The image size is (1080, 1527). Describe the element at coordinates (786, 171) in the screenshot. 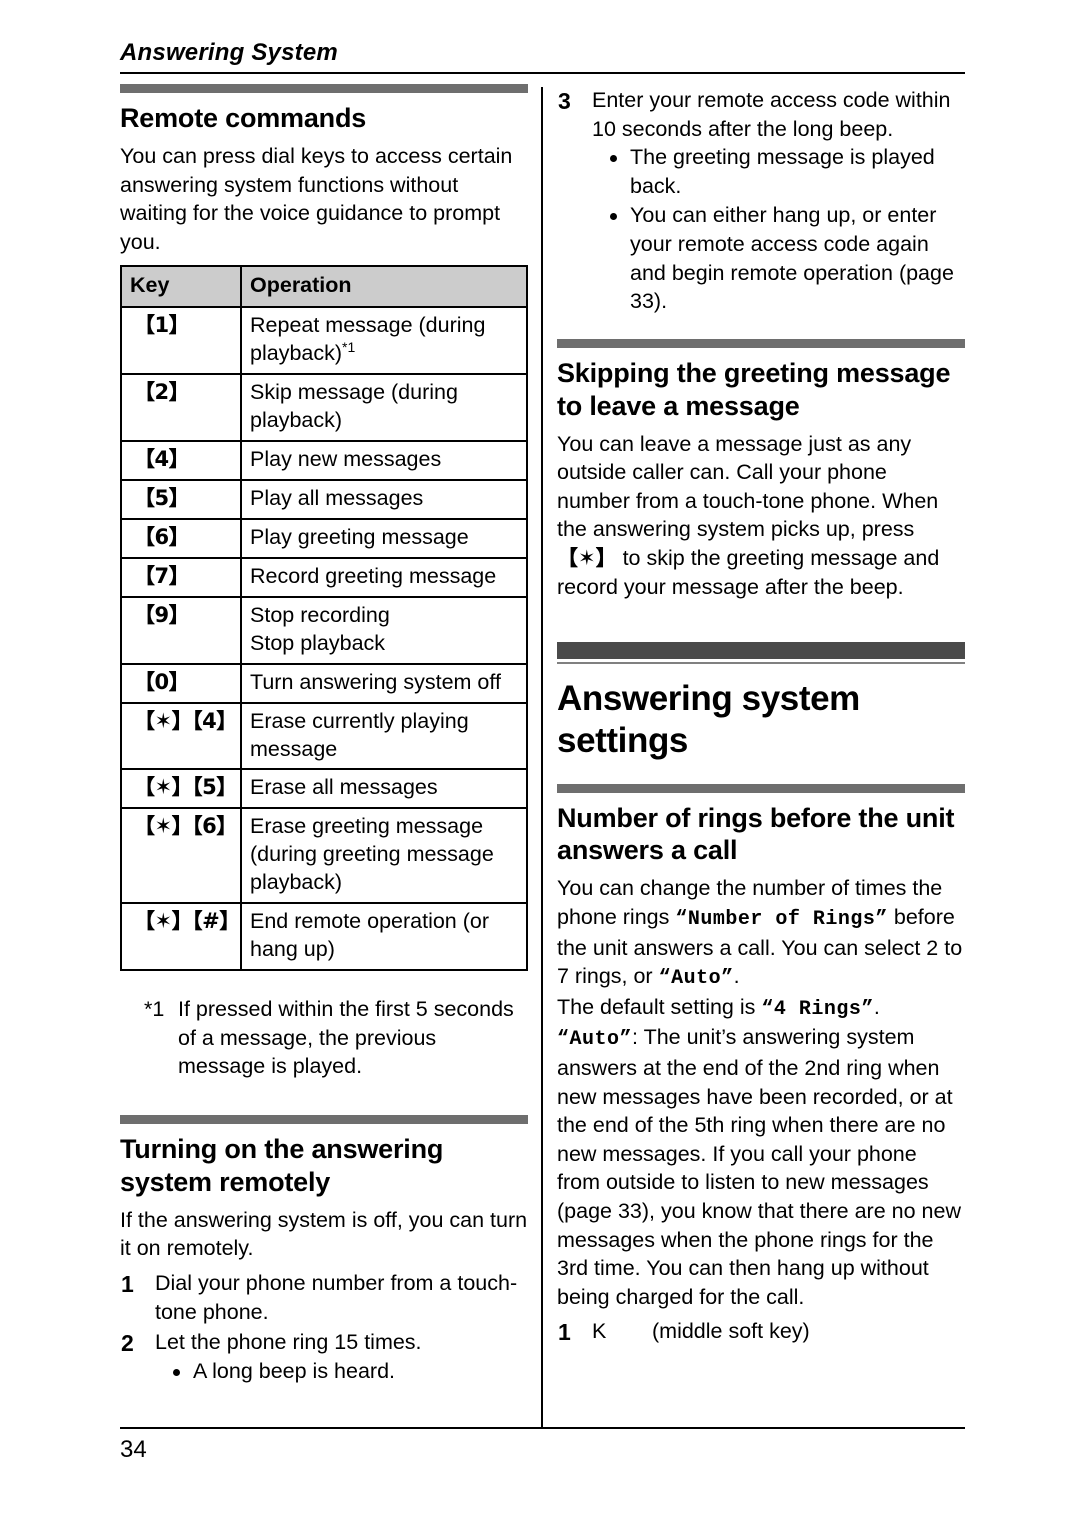

I see `list-item: The greeting message is played back.` at that location.